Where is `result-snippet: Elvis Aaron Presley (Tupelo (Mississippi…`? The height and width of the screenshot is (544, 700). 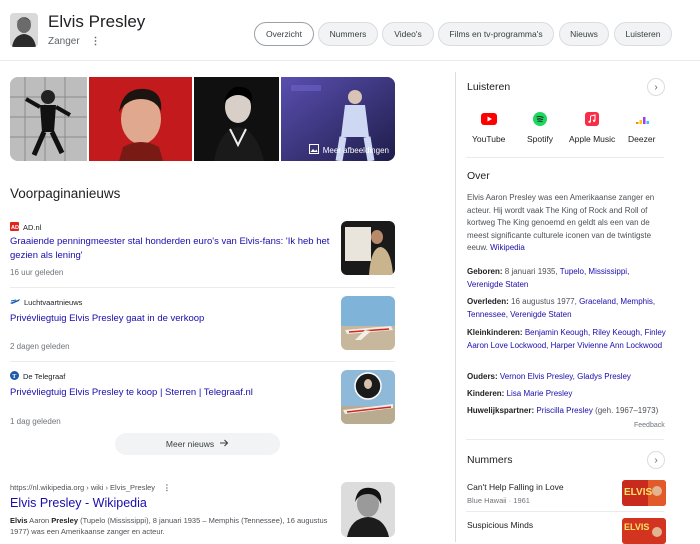
result-snippet: Elvis Aaron Presley (Tupelo (Mississippi… is located at coordinates (171, 526).